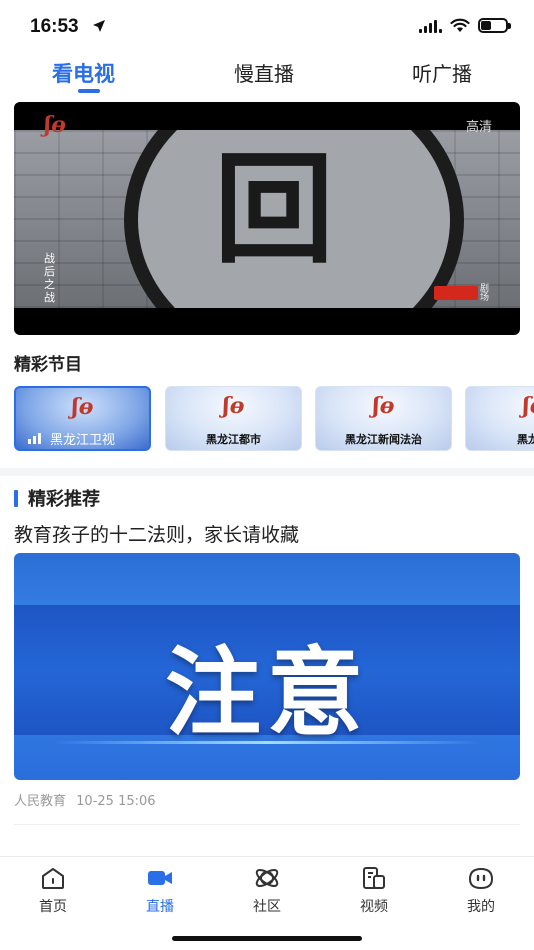 The height and width of the screenshot is (950, 534). What do you see at coordinates (460, 25) in the screenshot?
I see `wifi-icon` at bounding box center [460, 25].